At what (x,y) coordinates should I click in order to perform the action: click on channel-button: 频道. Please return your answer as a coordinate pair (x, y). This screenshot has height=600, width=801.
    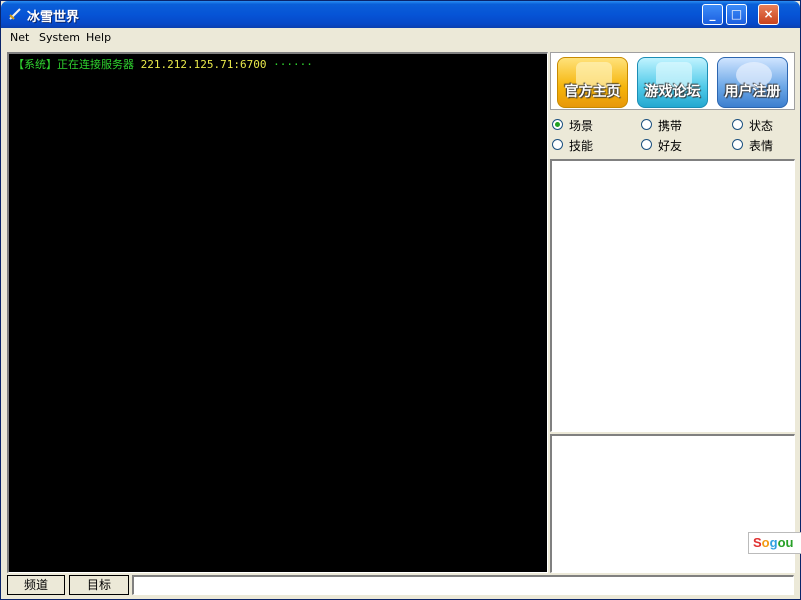
    Looking at the image, I should click on (36, 585).